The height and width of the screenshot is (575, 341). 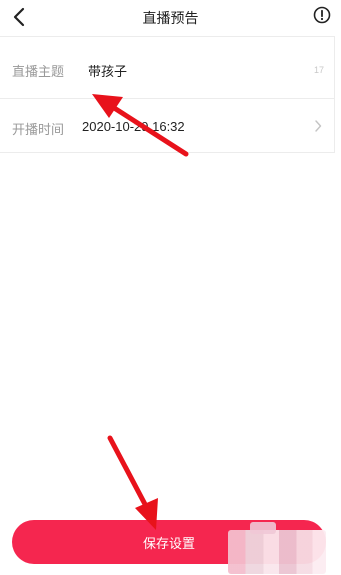 What do you see at coordinates (263, 528) in the screenshot?
I see `pixelated-watermark-top` at bounding box center [263, 528].